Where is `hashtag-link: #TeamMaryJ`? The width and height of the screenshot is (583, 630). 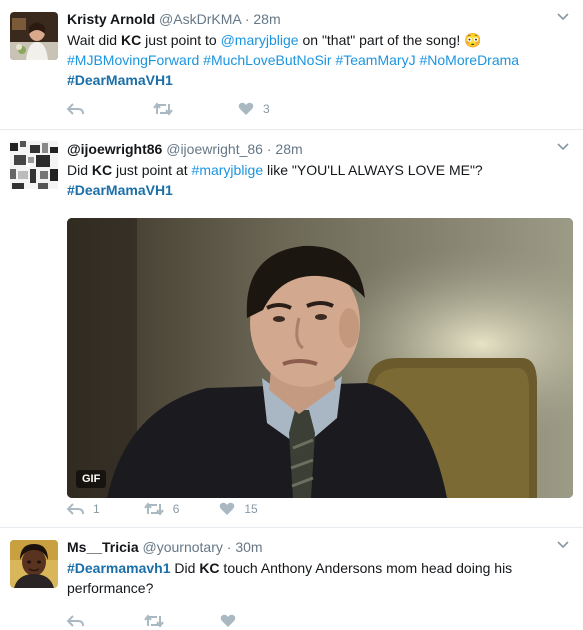
hashtag-link: #TeamMaryJ is located at coordinates (375, 60).